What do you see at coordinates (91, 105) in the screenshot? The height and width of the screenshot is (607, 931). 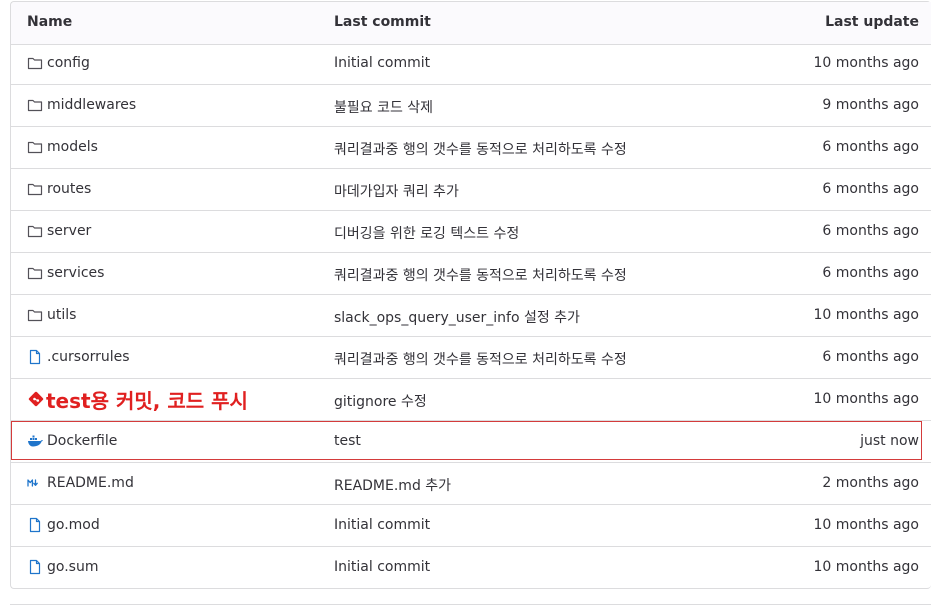 I see `file-name: middlewares` at bounding box center [91, 105].